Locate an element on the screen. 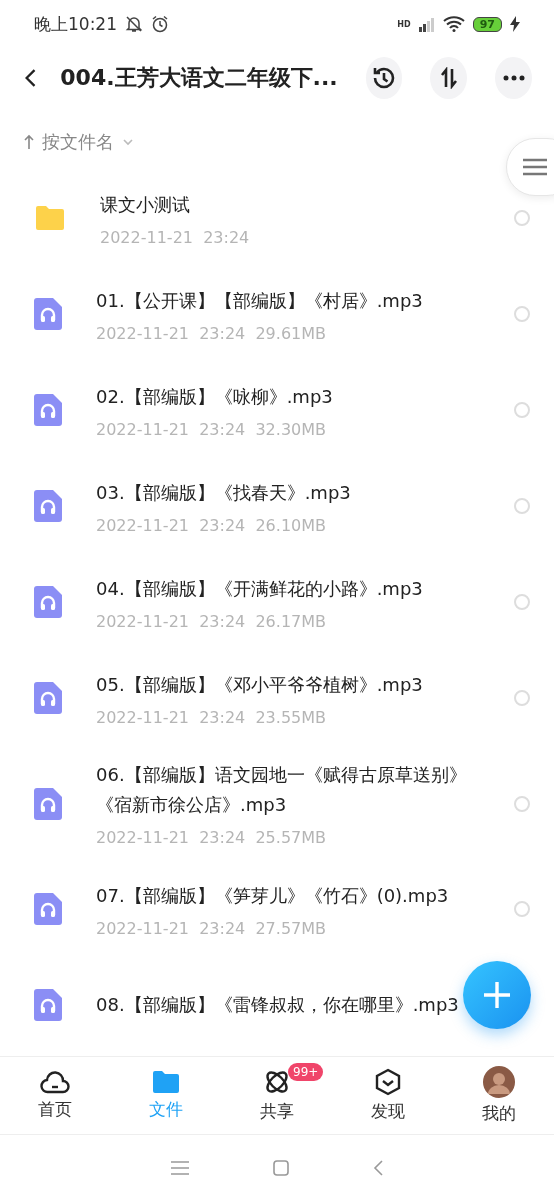  count-badge: 99+ is located at coordinates (306, 1072).